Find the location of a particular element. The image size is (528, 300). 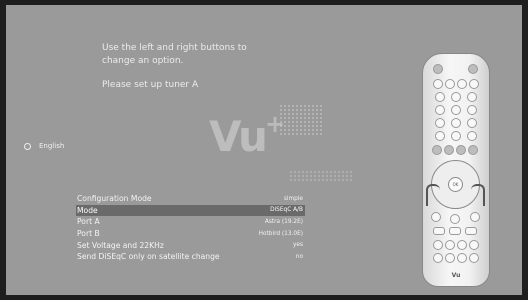

config-value: no is located at coordinates (299, 256).